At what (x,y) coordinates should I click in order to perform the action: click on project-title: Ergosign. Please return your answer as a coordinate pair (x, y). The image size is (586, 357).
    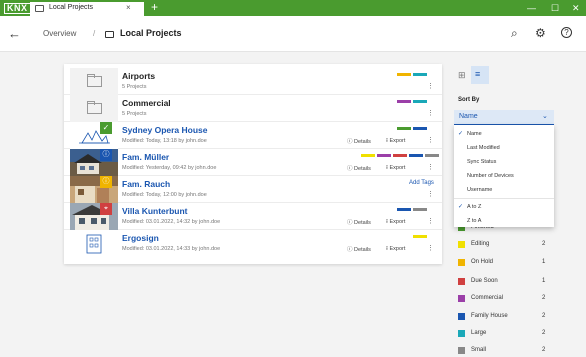
    Looking at the image, I should click on (140, 238).